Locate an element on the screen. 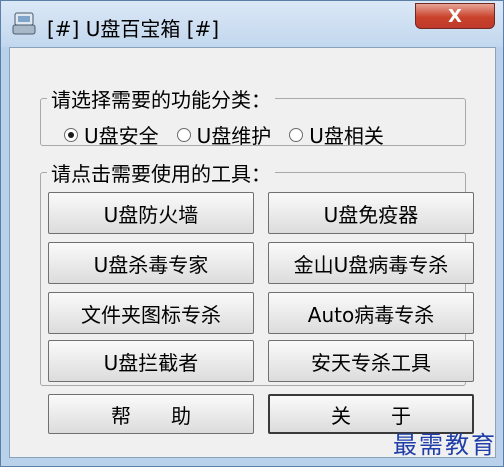 This screenshot has width=504, height=467. window-title: [#] U盘百宝箱 [#] is located at coordinates (133, 29).